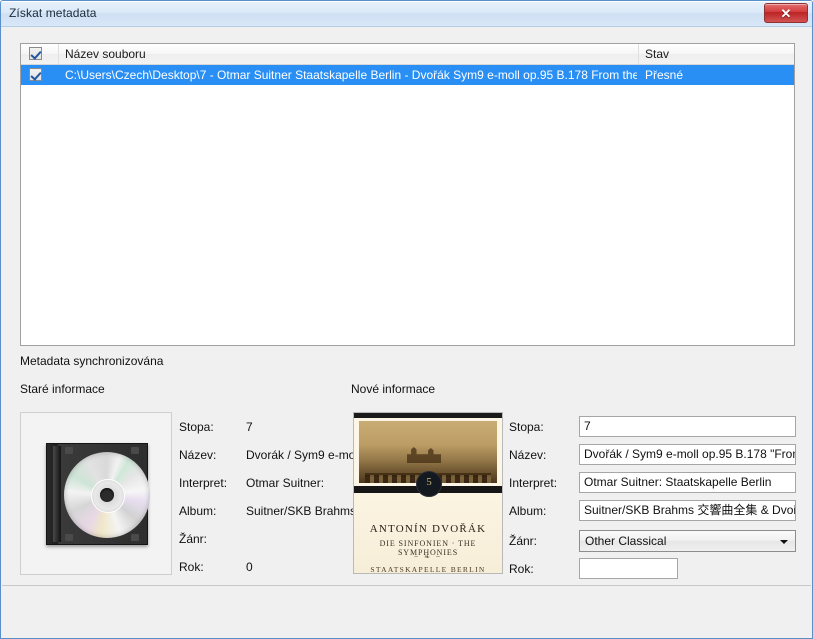 This screenshot has width=813, height=639. I want to click on old-label-album: Album:, so click(198, 511).